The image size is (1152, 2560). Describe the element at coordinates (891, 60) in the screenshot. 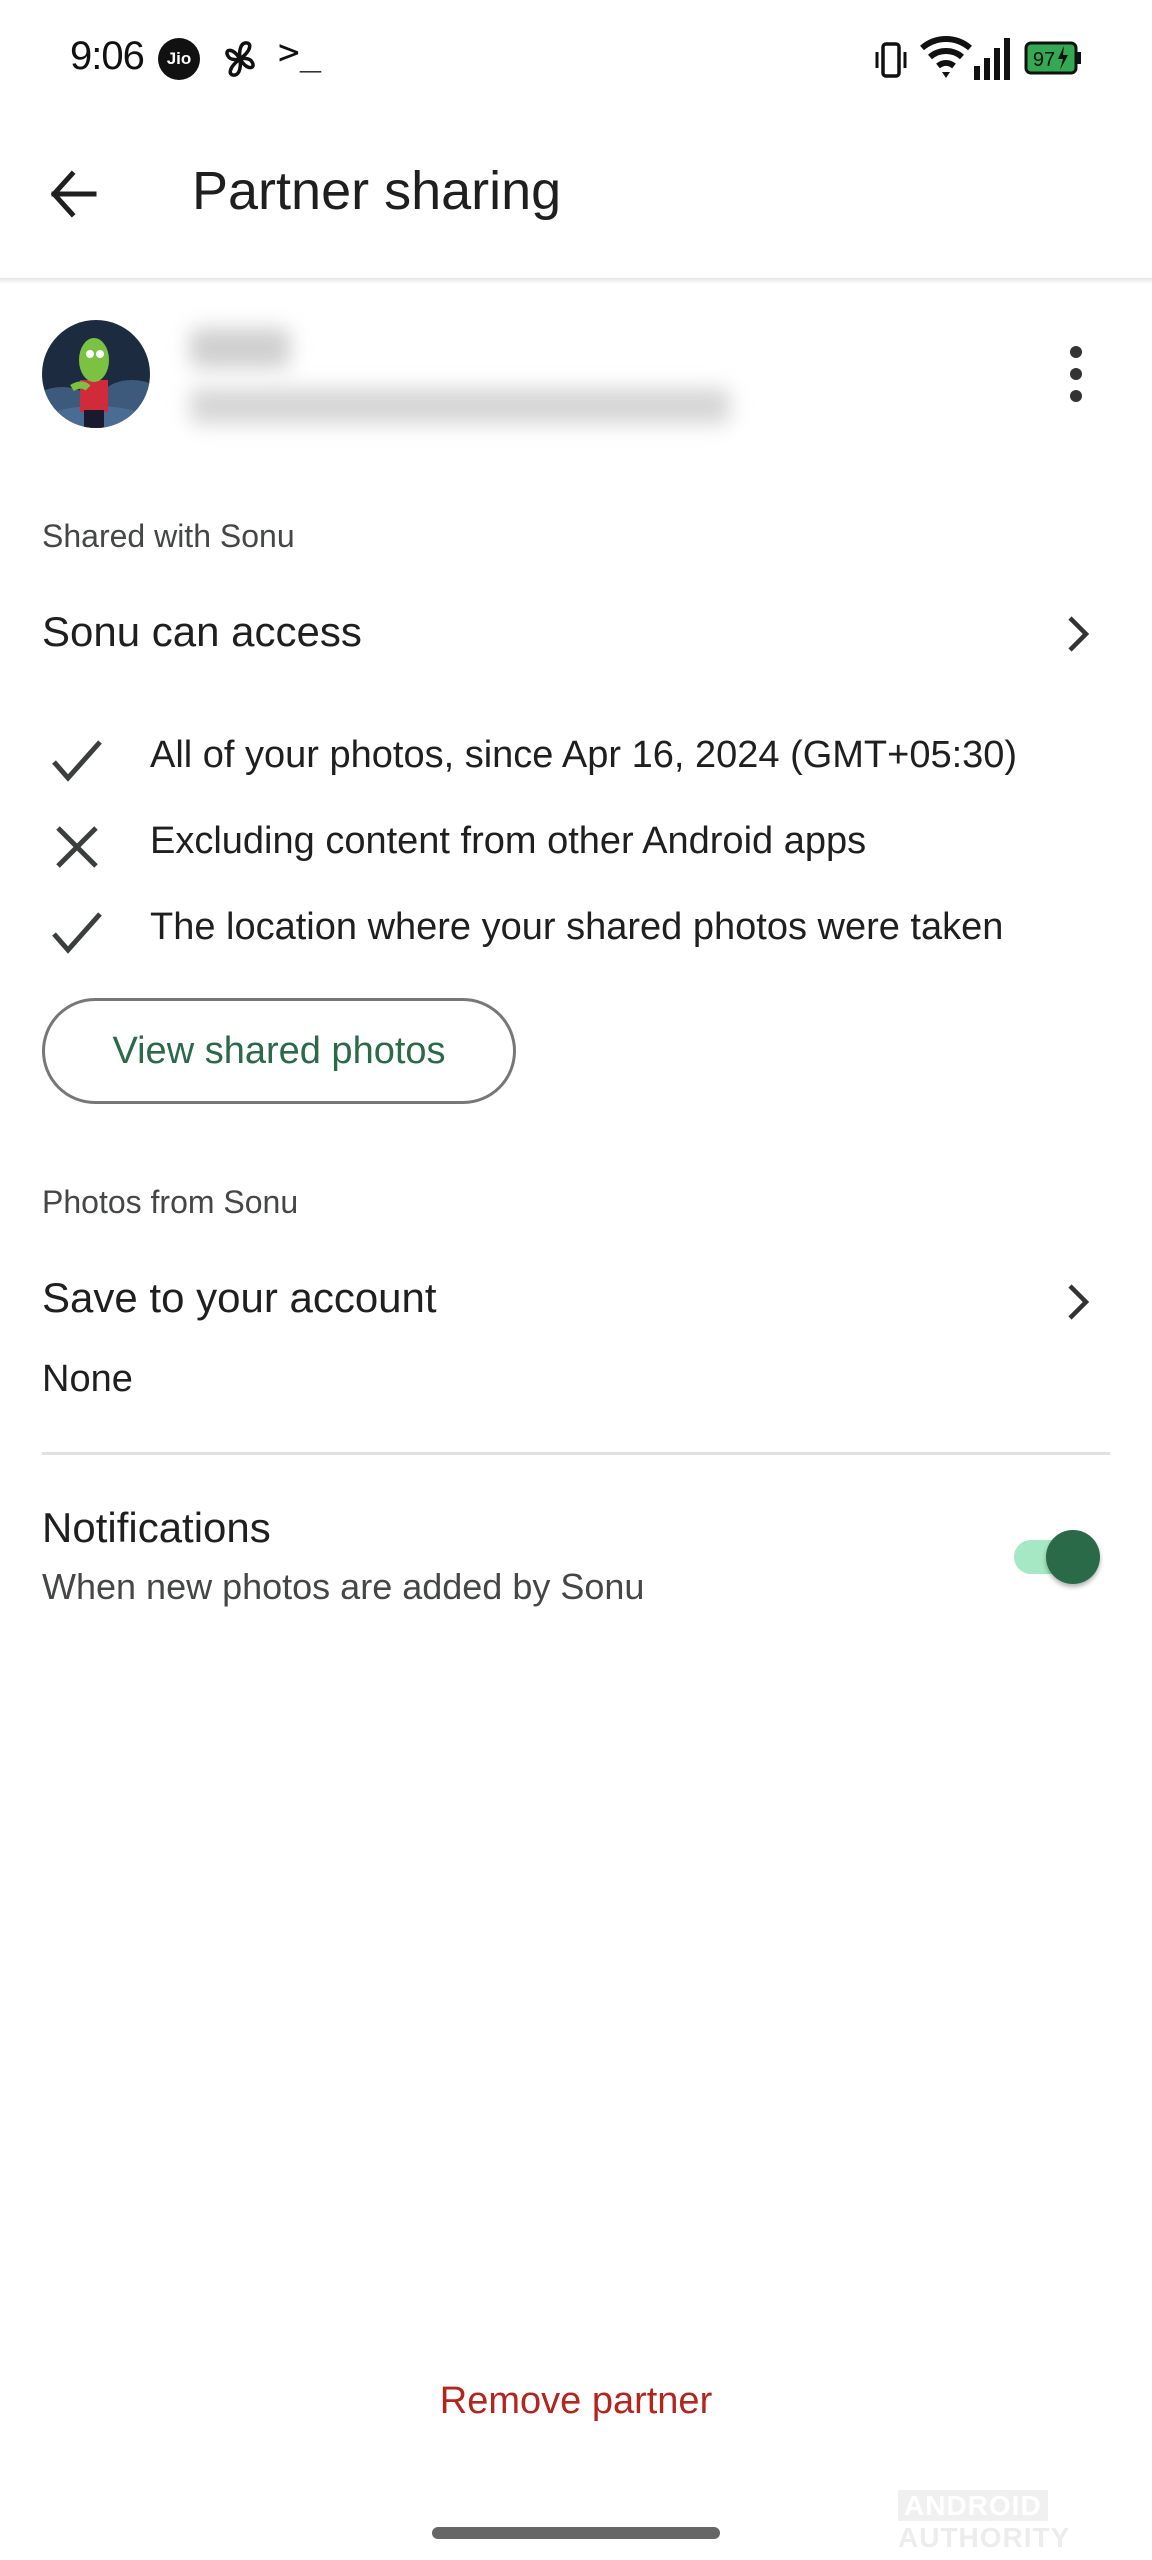

I see `vibrate-icon` at that location.